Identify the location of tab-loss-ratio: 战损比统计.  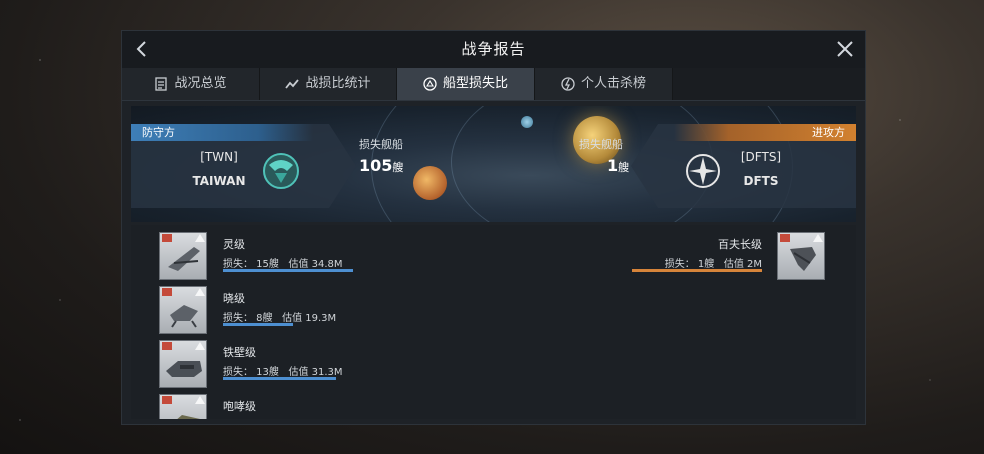
(328, 84).